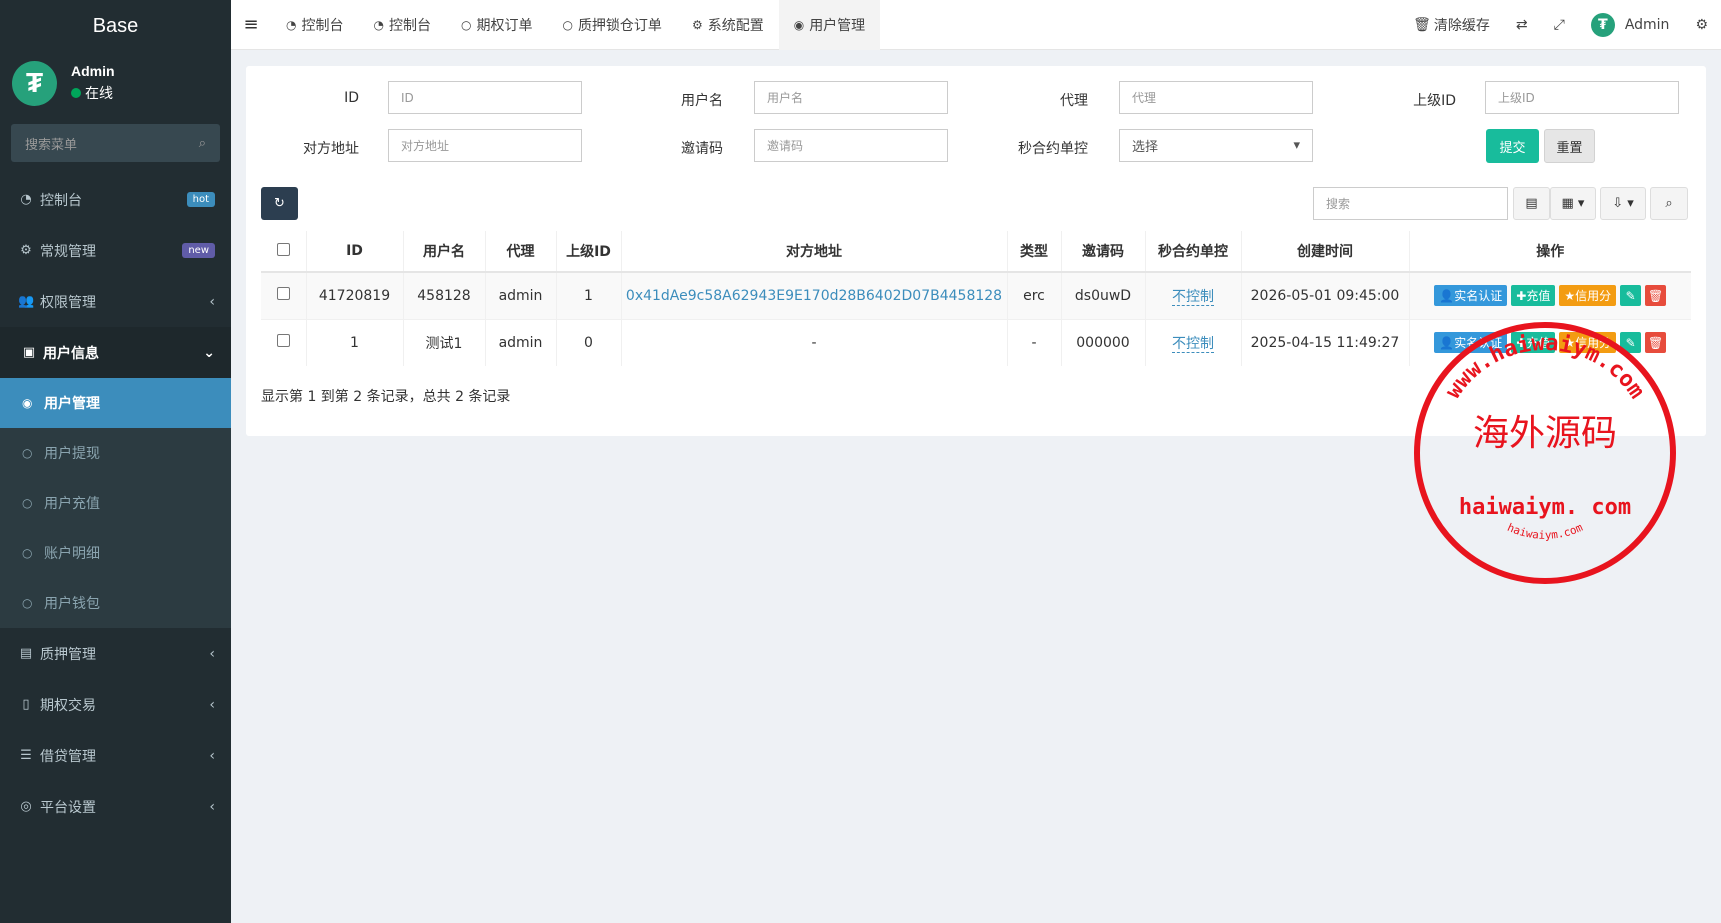  What do you see at coordinates (115, 755) in the screenshot?
I see `sidebar-item-loans: ☰ 借贷管理 ‹` at bounding box center [115, 755].